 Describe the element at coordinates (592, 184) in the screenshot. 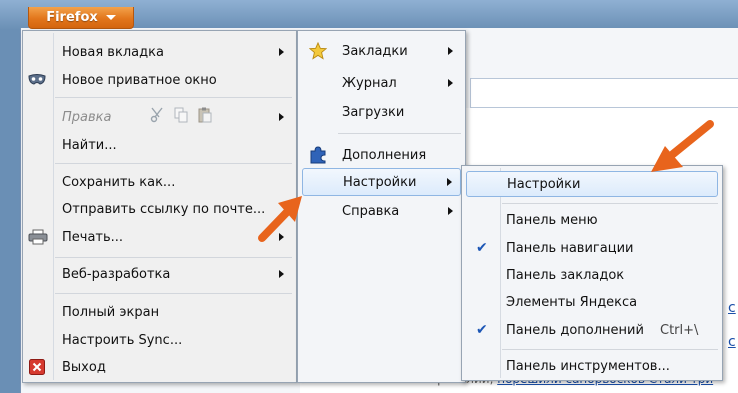

I see `submenu-item-settings: Настройки` at that location.